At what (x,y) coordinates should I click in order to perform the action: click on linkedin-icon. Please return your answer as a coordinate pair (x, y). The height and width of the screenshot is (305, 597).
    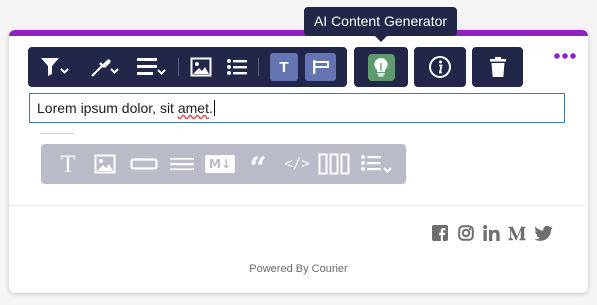
    Looking at the image, I should click on (491, 233).